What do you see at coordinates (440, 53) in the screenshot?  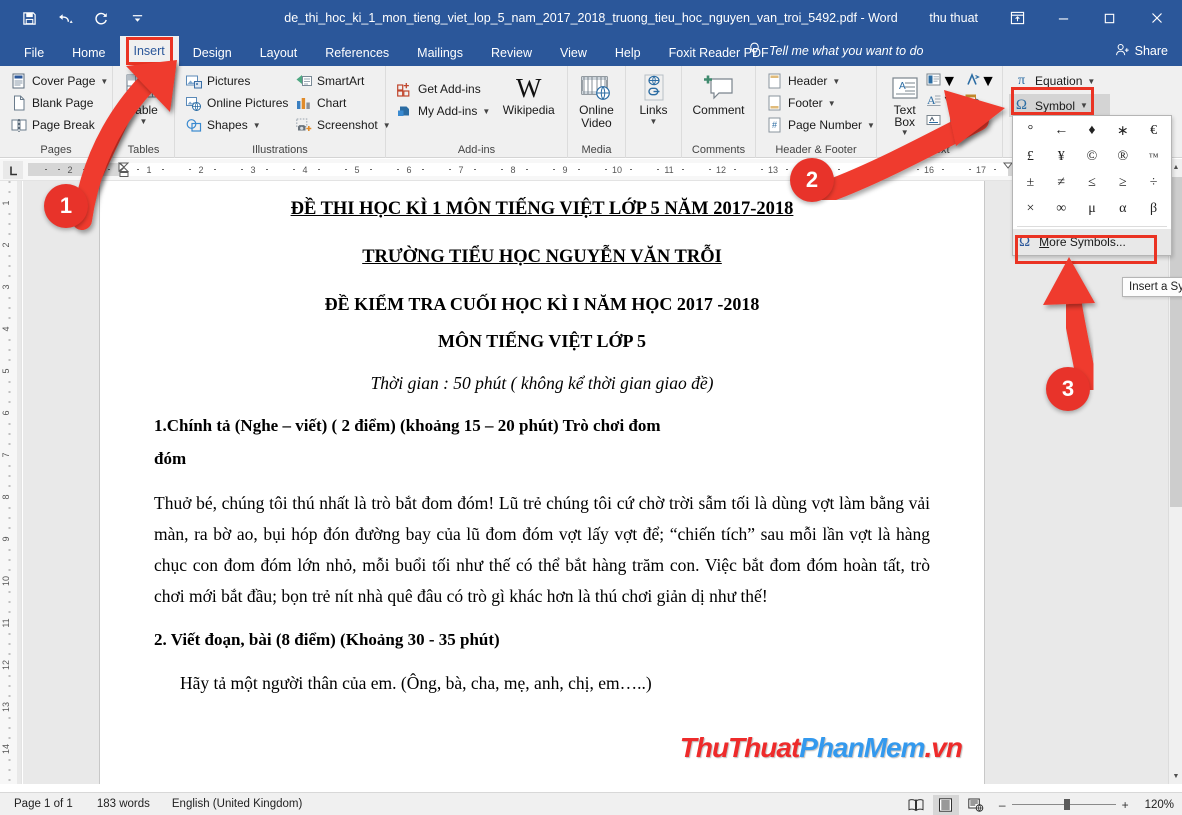 I see `tab-mailings: Mailings` at bounding box center [440, 53].